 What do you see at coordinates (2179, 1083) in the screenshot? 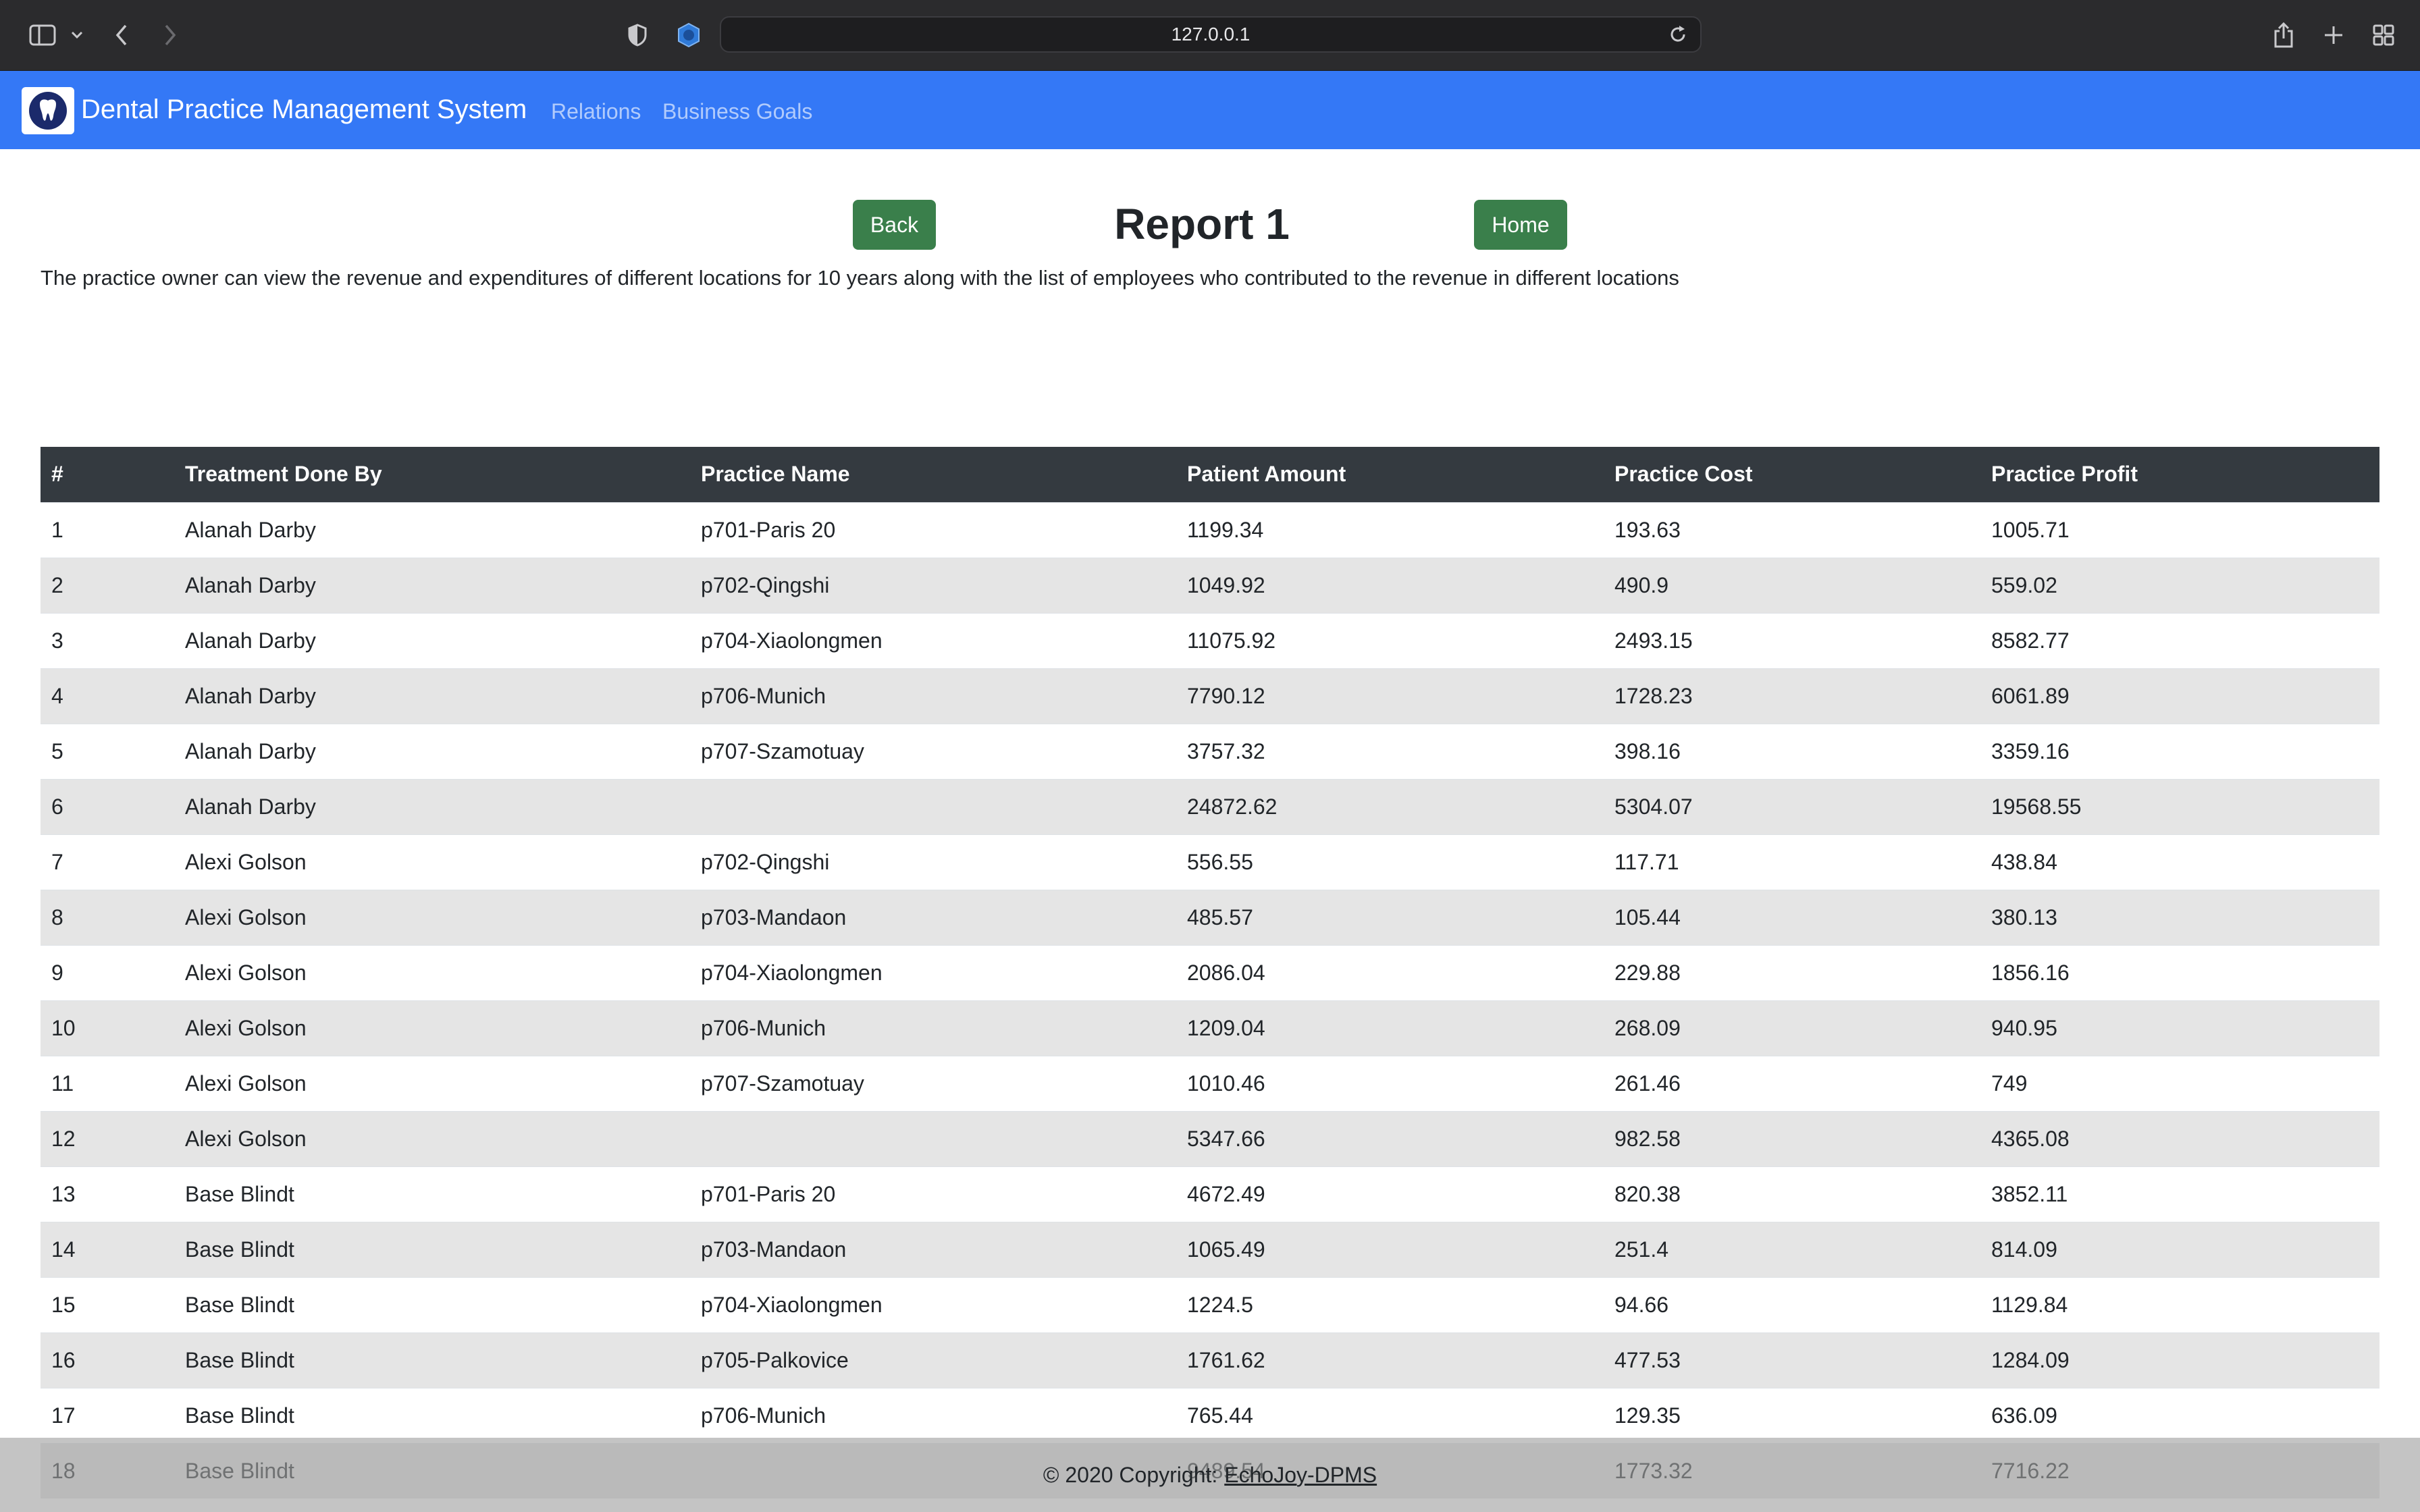
I see `table-cell: 749` at bounding box center [2179, 1083].